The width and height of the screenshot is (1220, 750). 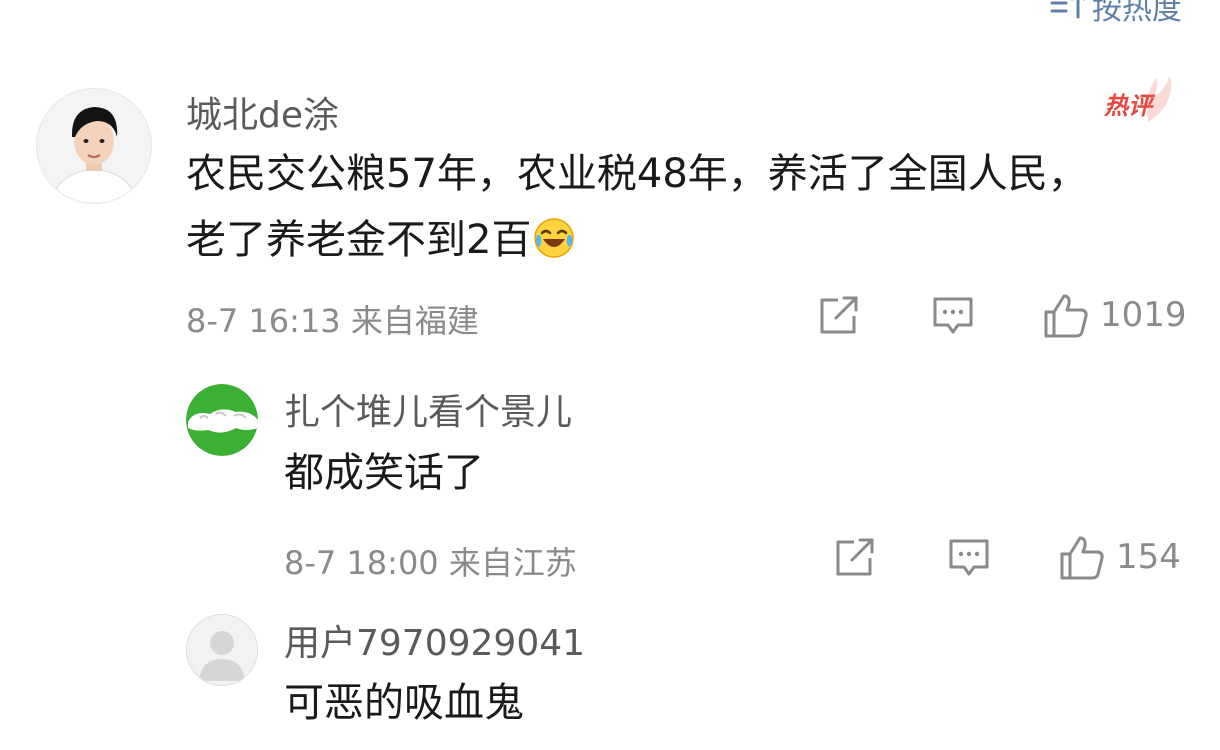 What do you see at coordinates (1148, 557) in the screenshot?
I see `like-count: 154` at bounding box center [1148, 557].